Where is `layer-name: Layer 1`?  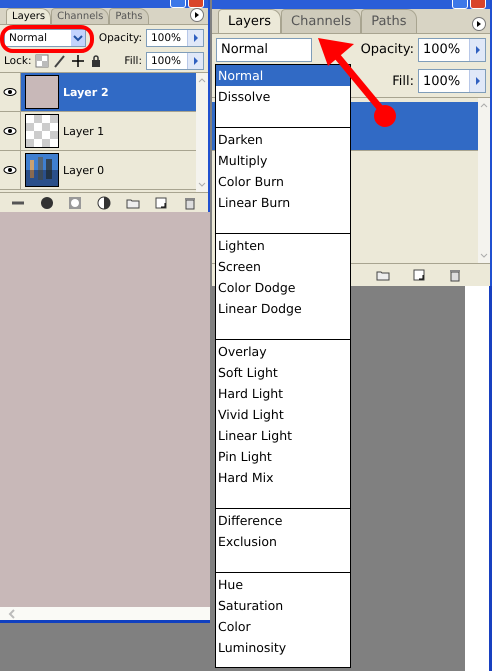
layer-name: Layer 1 is located at coordinates (83, 131).